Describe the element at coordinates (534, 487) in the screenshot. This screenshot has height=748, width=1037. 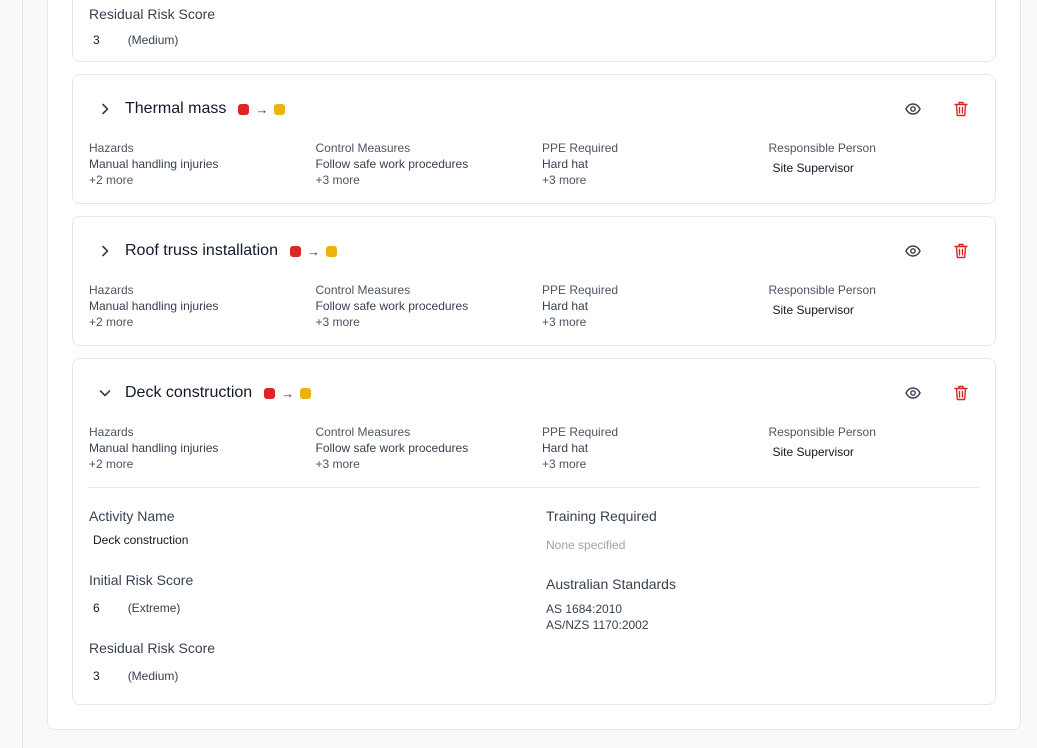
I see `divider` at that location.